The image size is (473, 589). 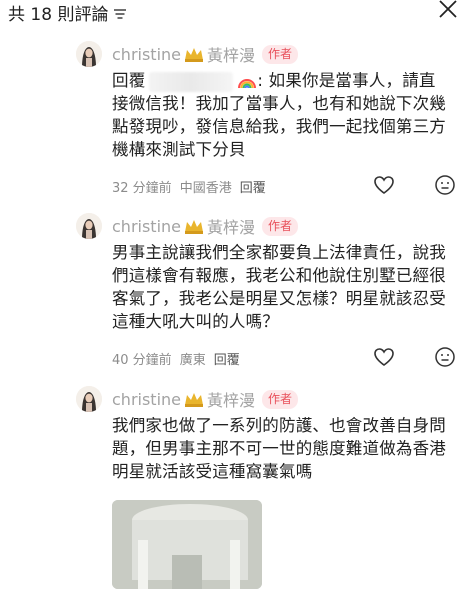 What do you see at coordinates (448, 10) in the screenshot?
I see `close-icon` at bounding box center [448, 10].